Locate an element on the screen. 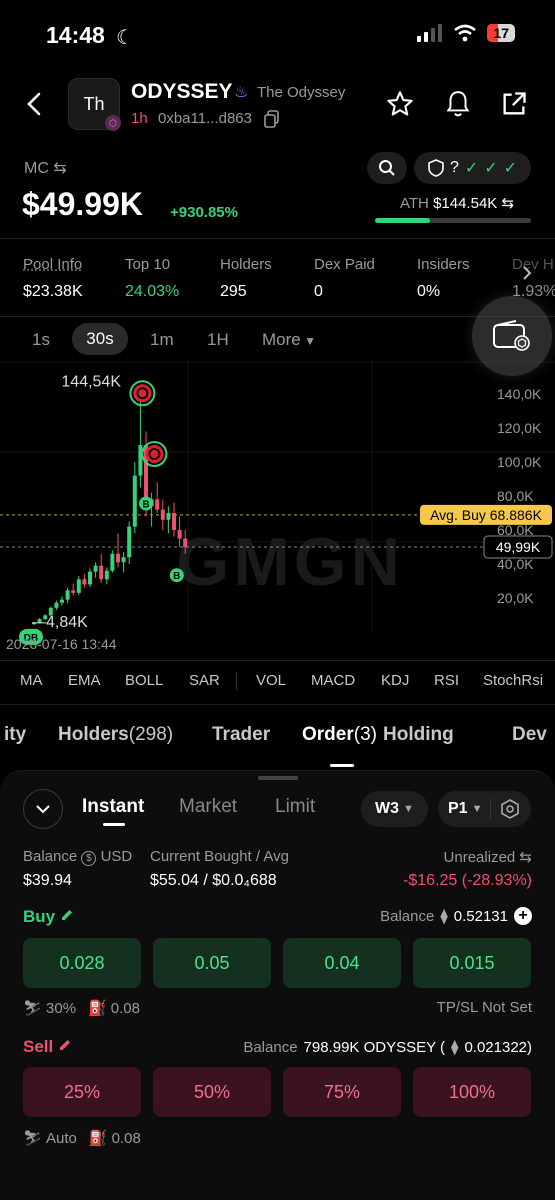 This screenshot has width=555, height=1200. wallet-selector: W3 ▼ is located at coordinates (394, 809).